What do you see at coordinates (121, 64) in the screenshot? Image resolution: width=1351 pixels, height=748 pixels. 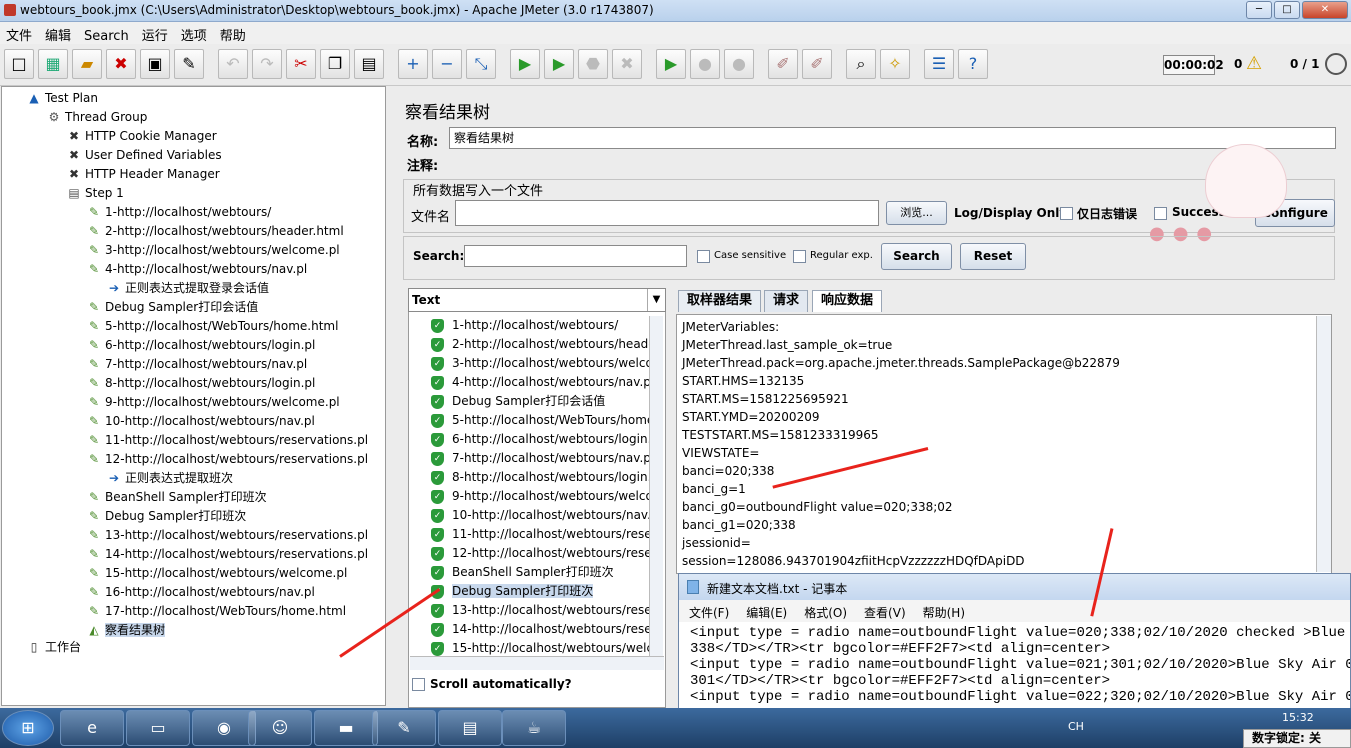 I see `close-plan-icon: ✖` at bounding box center [121, 64].